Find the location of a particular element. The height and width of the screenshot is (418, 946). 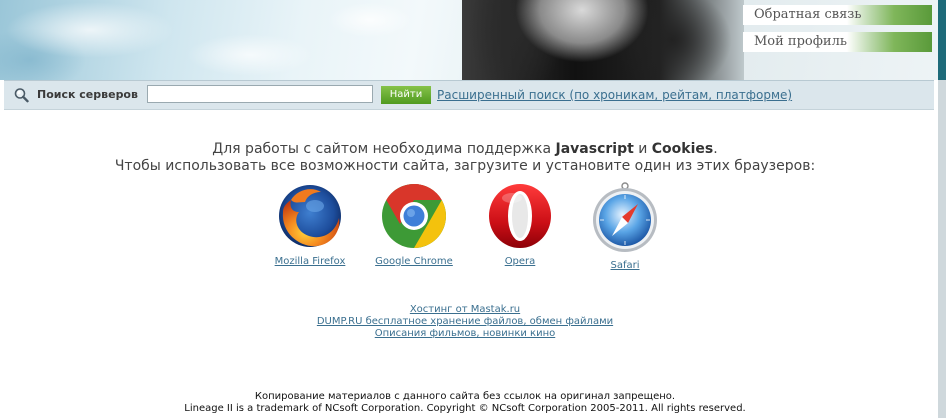

sponsor-link-row: Описания фильмов, новинки кино is located at coordinates (465, 333).